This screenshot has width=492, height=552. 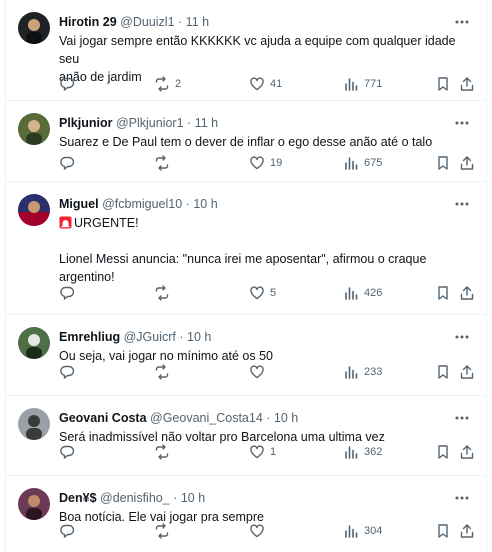 I want to click on tweet-actions: 304, so click(x=266, y=531).